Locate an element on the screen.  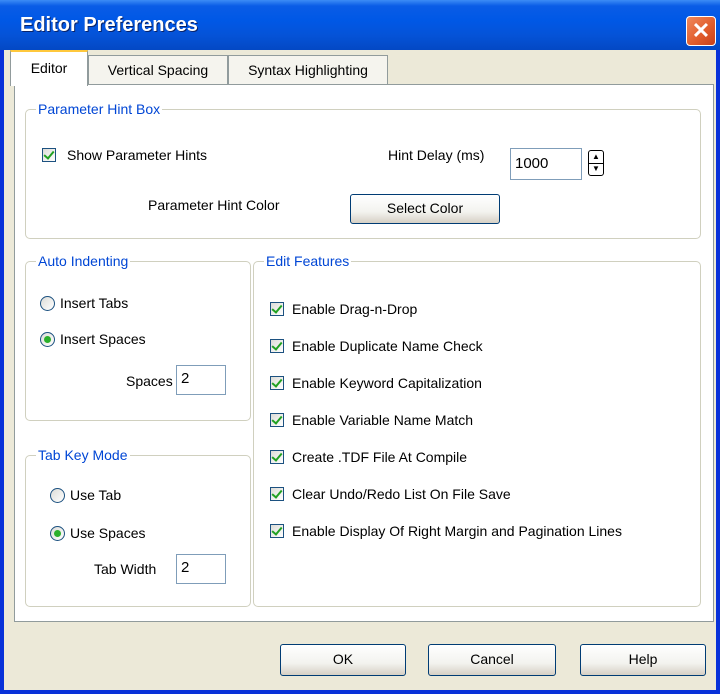
cancel-button: Cancel is located at coordinates (492, 660).